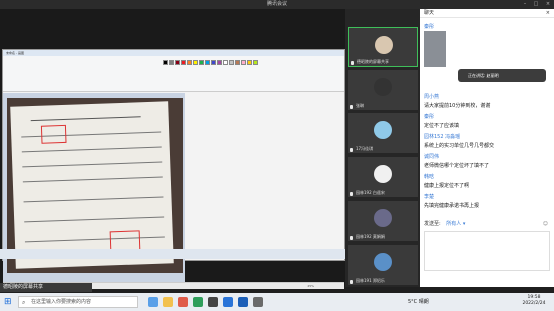  I want to click on tile-label: 17冯佳琪, so click(365, 148).